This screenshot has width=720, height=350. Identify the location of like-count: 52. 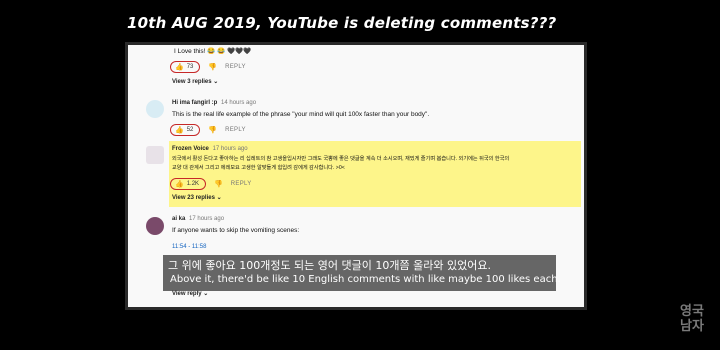
(190, 130).